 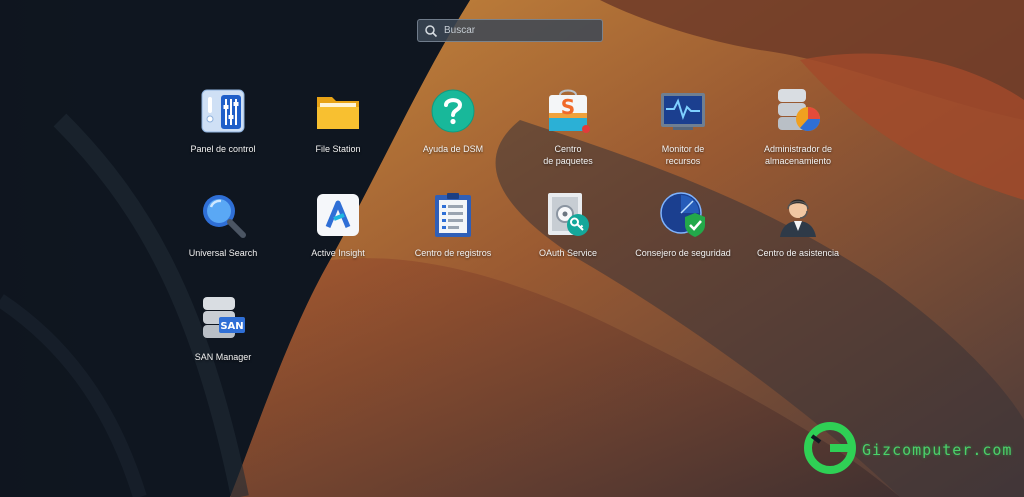 I want to click on watermark: Gizcomputer.com, so click(x=910, y=450).